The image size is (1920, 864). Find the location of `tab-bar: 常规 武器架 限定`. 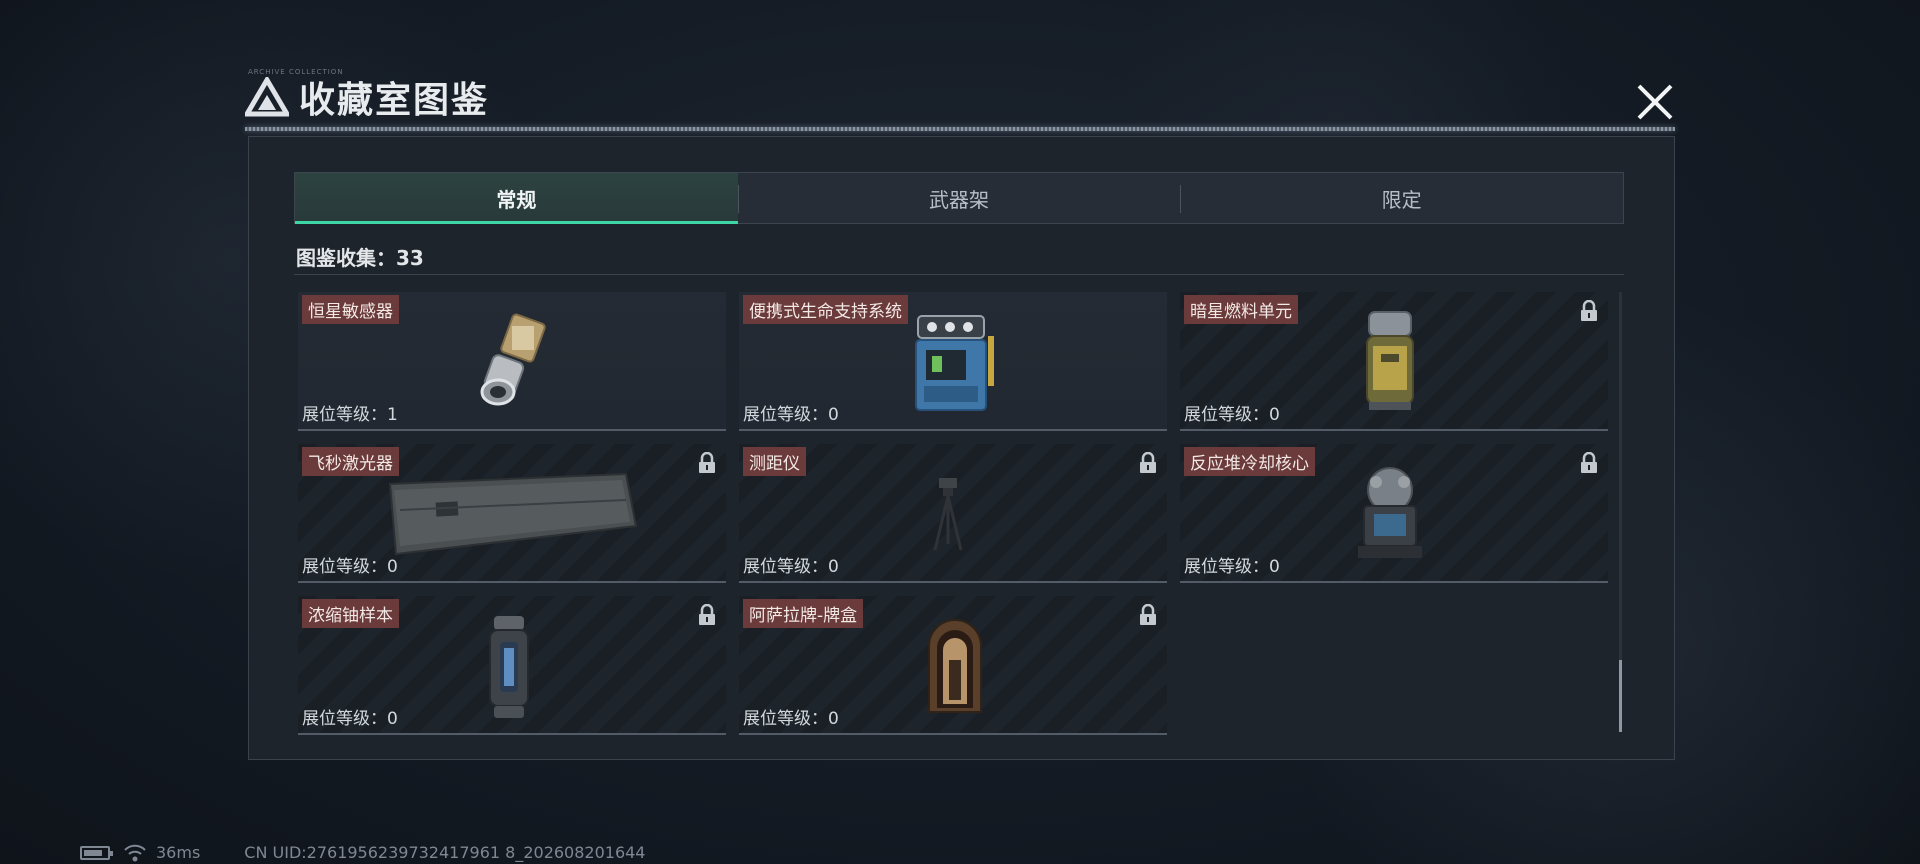

tab-bar: 常规 武器架 限定 is located at coordinates (959, 198).